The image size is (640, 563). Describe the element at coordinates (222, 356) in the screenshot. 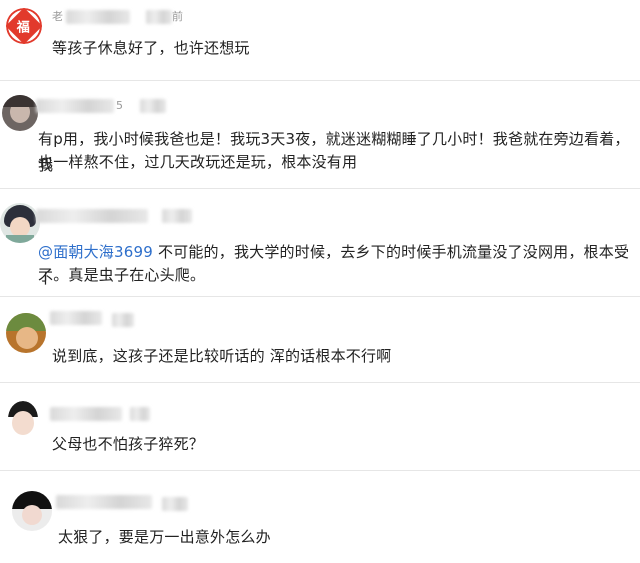

I see `comment-text: 说到底，这孩子还是比较听话的 浑的话根本不行啊` at that location.